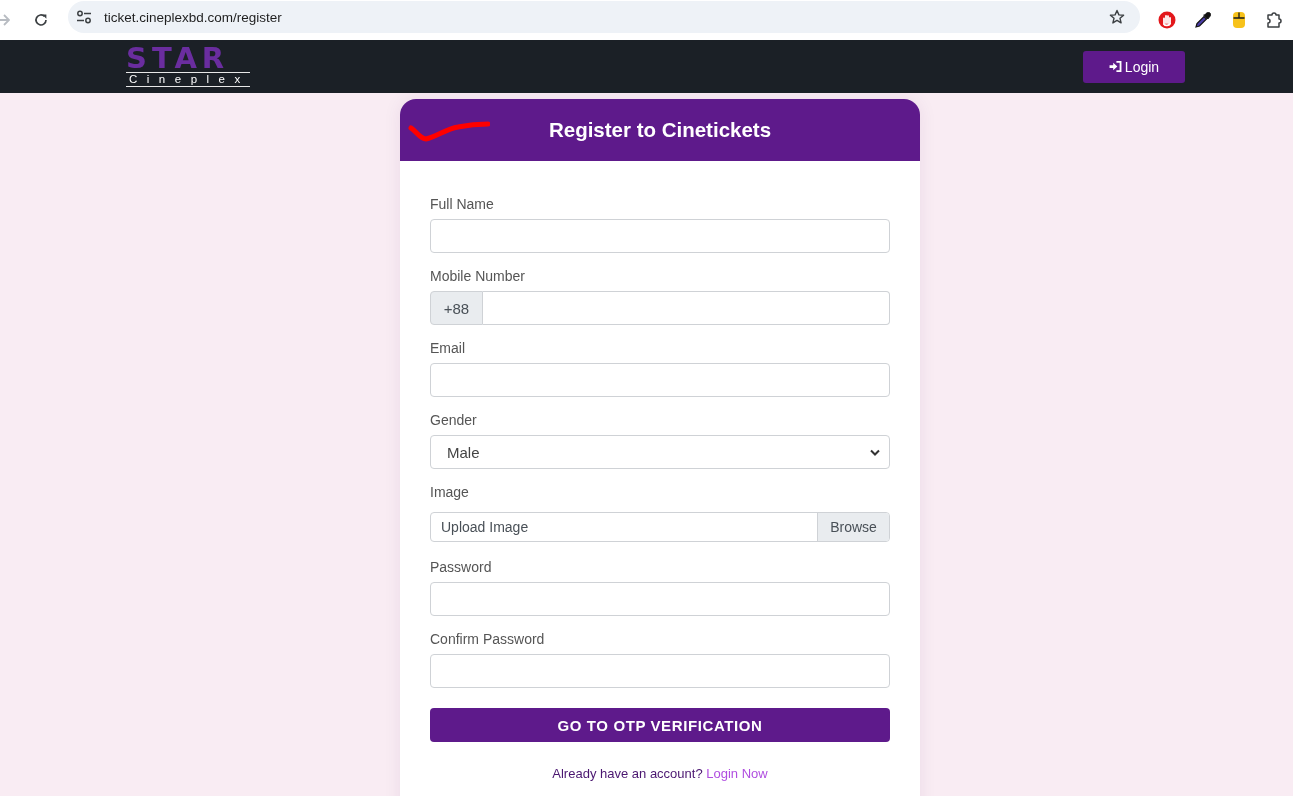  I want to click on file-label: Upload Image, so click(485, 527).